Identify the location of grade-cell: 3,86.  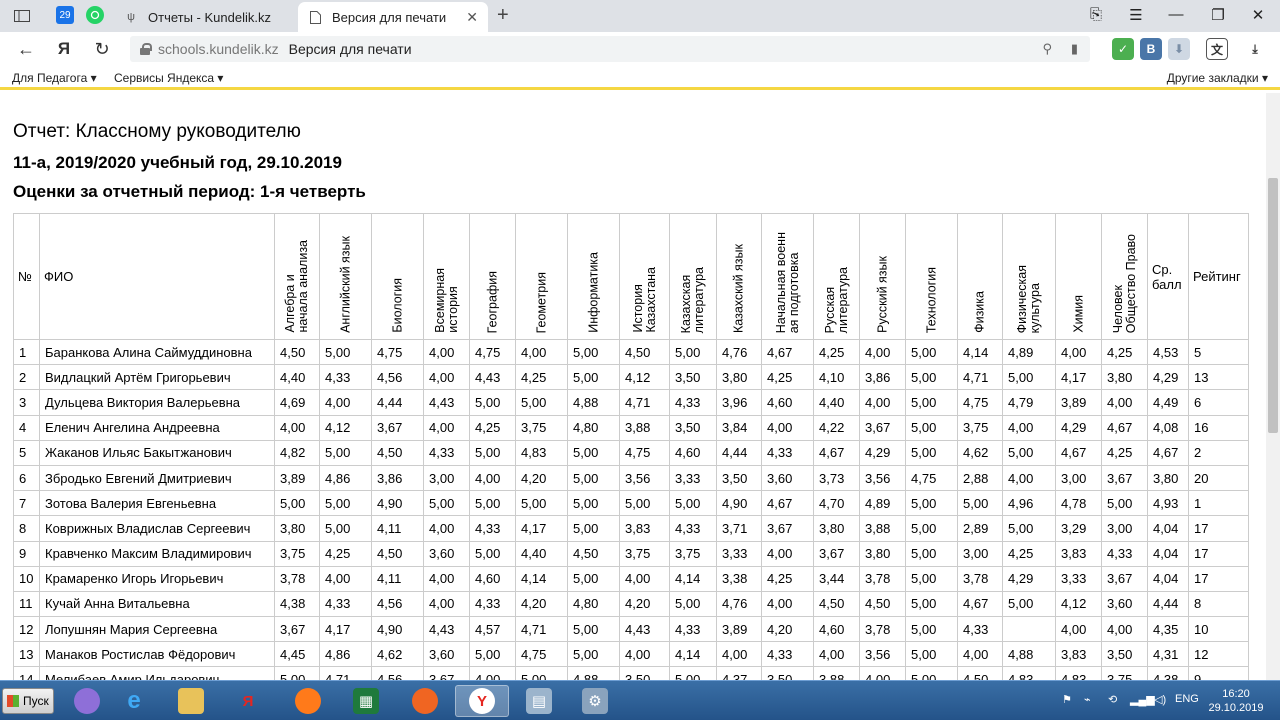
(882, 377).